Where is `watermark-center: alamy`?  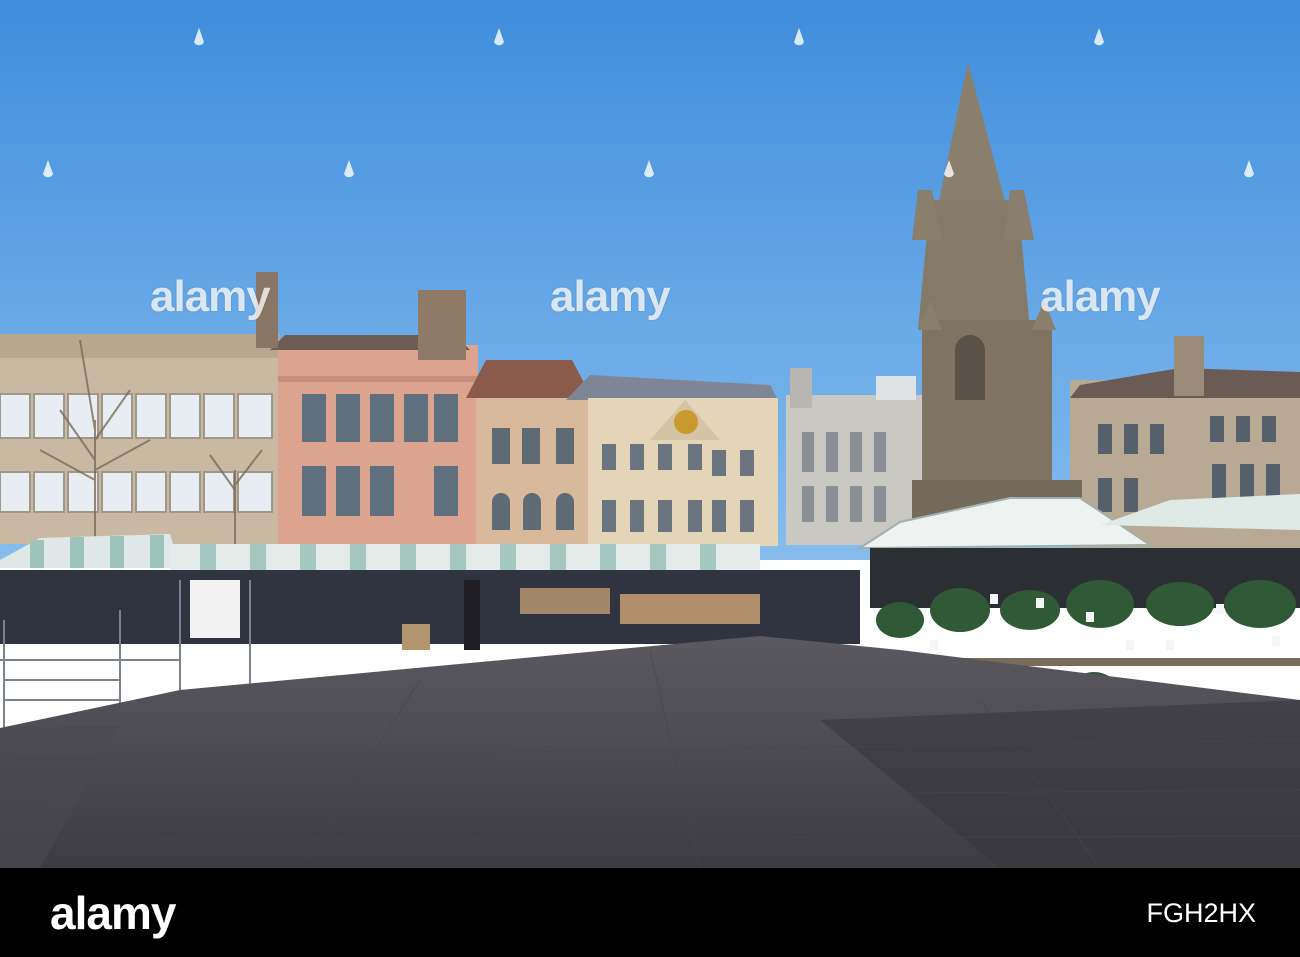
watermark-center: alamy is located at coordinates (610, 296).